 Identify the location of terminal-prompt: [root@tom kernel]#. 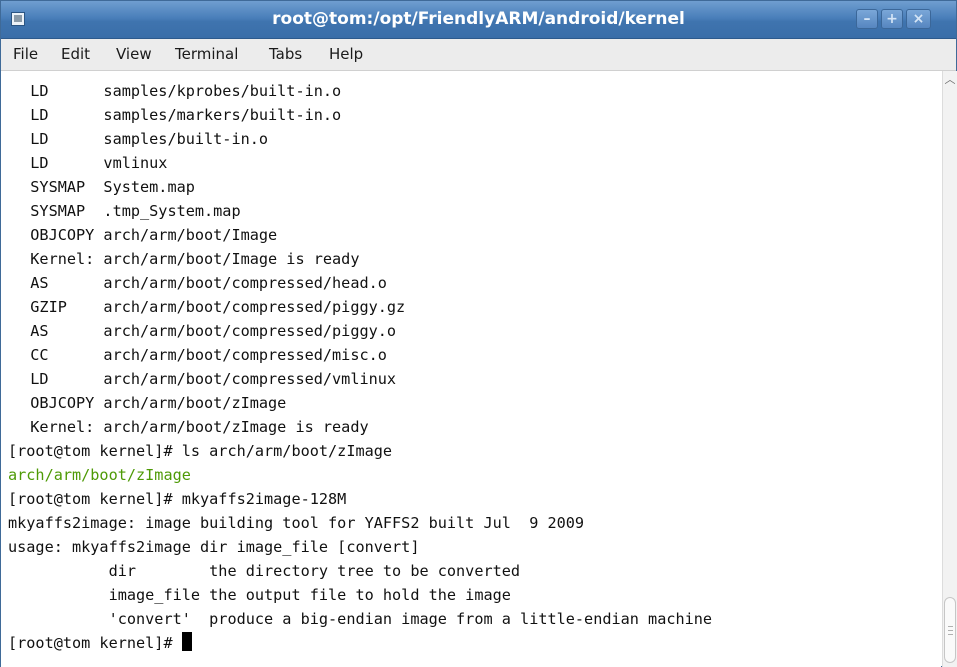
(95, 643).